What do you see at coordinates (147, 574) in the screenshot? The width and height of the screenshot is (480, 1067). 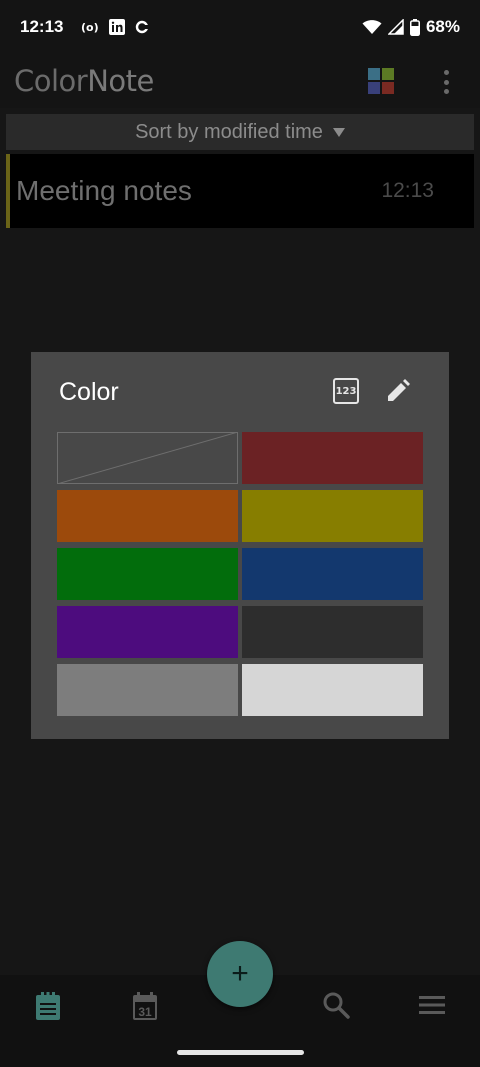 I see `color-swatch-green` at bounding box center [147, 574].